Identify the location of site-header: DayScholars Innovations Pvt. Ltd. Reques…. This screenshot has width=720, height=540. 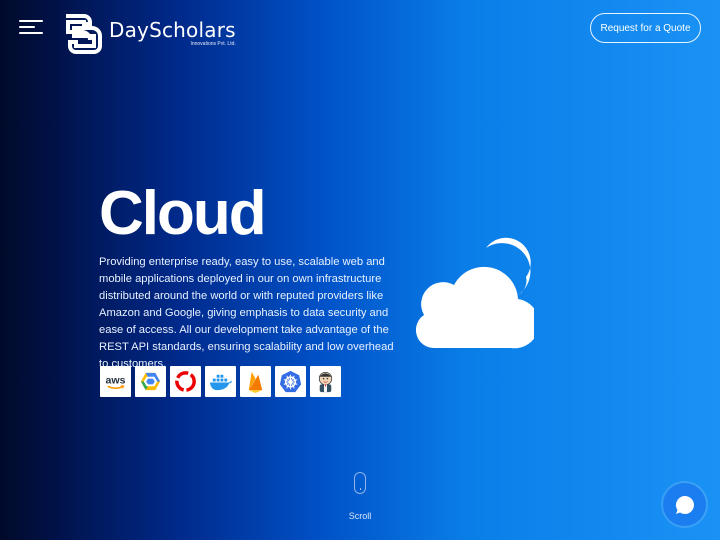
(360, 30).